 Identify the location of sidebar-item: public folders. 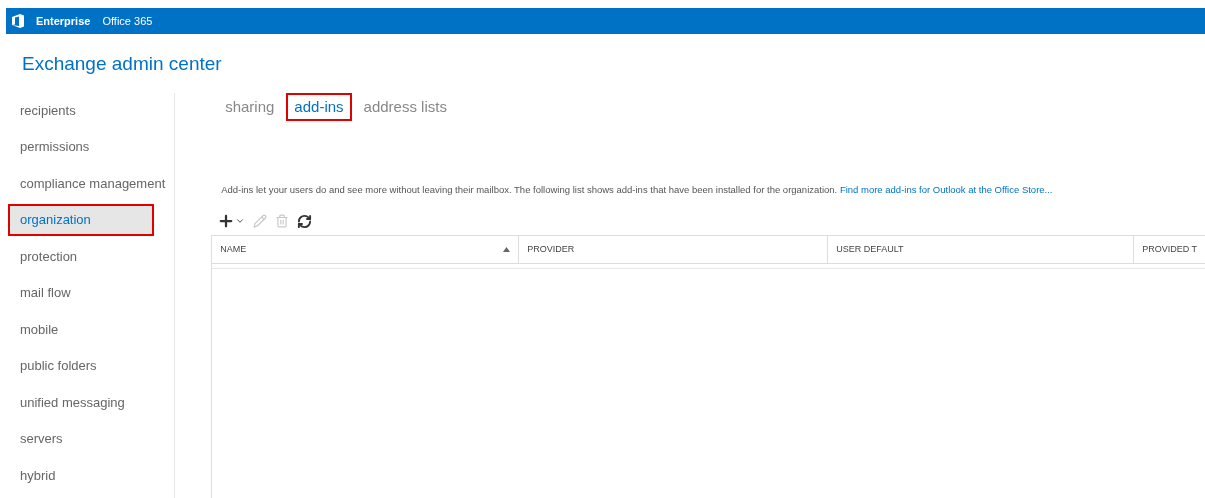
(92, 366).